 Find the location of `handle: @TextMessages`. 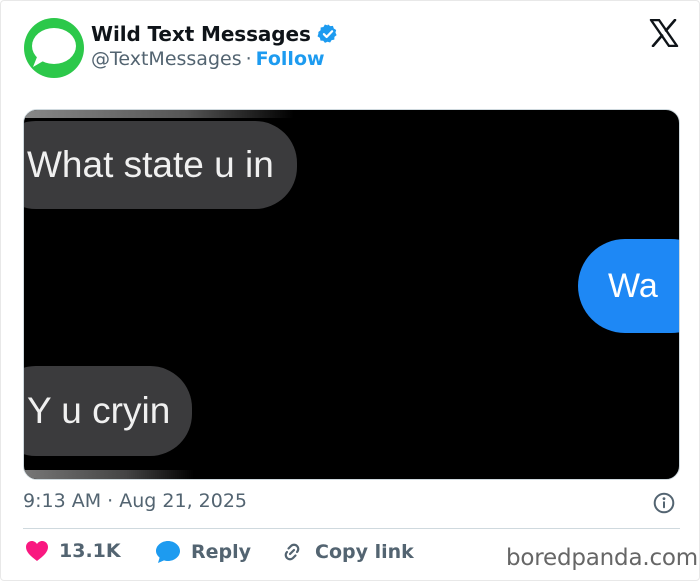

handle: @TextMessages is located at coordinates (166, 59).